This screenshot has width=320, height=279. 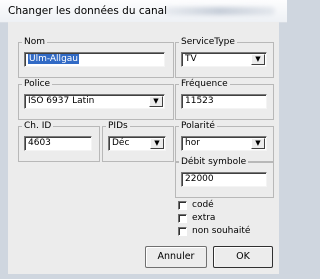 I want to click on code-checkbox-label: codé, so click(x=203, y=205).